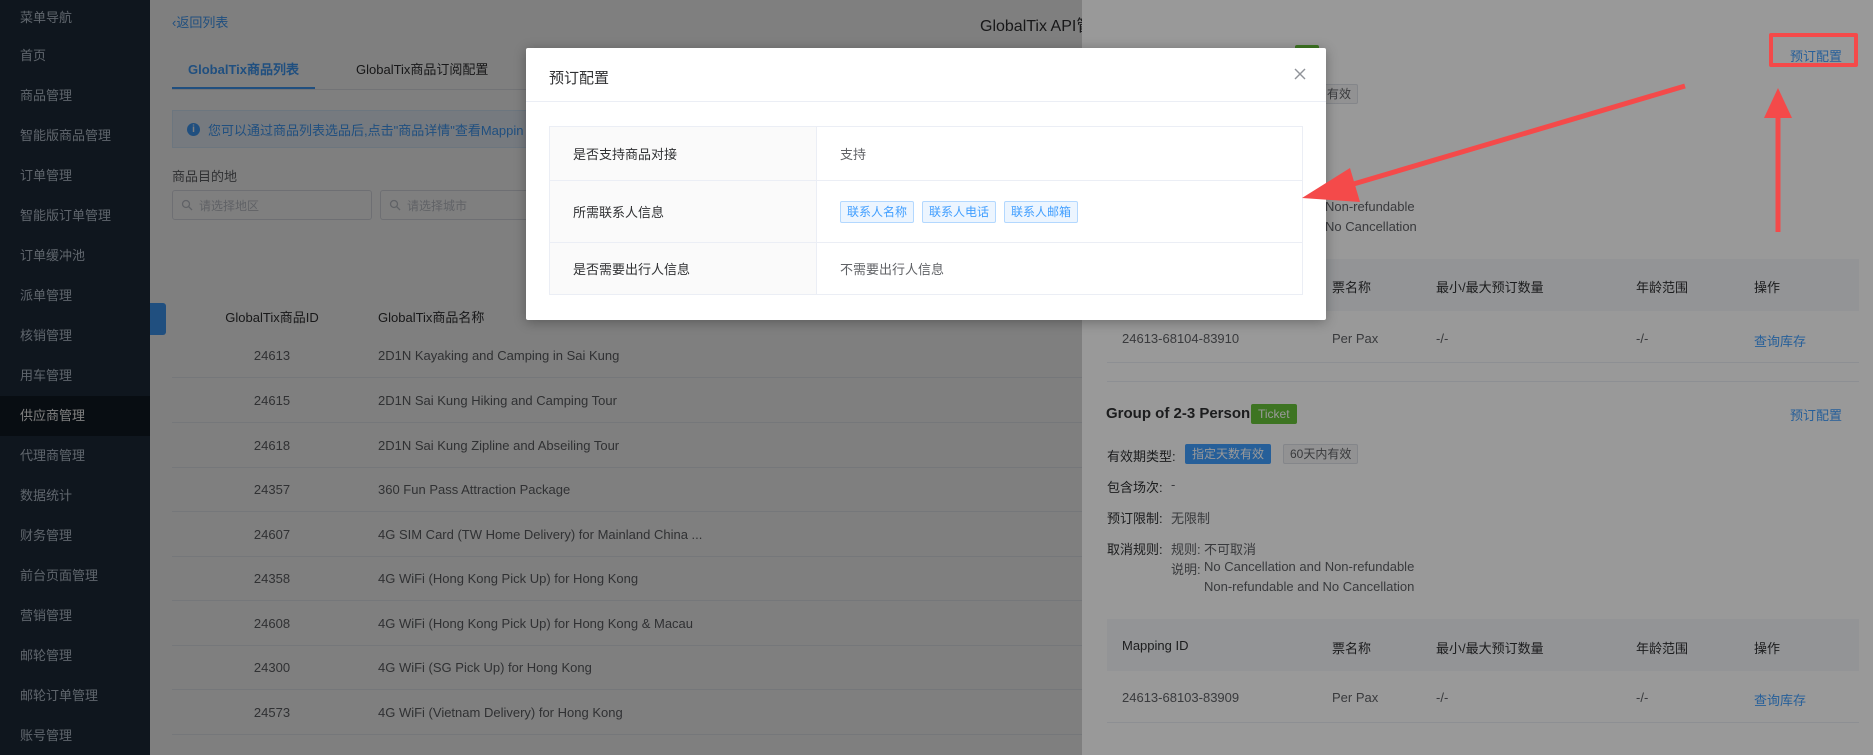 Image resolution: width=1873 pixels, height=755 pixels. I want to click on note-line-top-1: Non-refundable, so click(1370, 206).